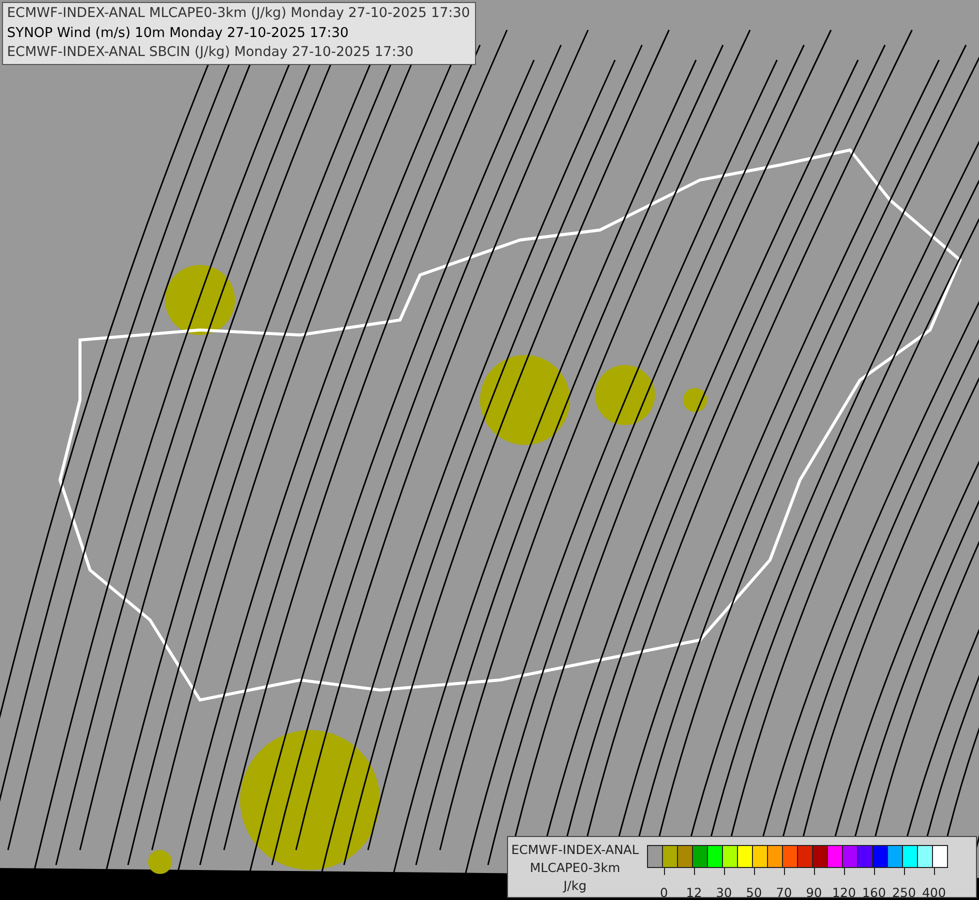 This screenshot has width=979, height=900. I want to click on legend-title: J/kg, so click(575, 886).